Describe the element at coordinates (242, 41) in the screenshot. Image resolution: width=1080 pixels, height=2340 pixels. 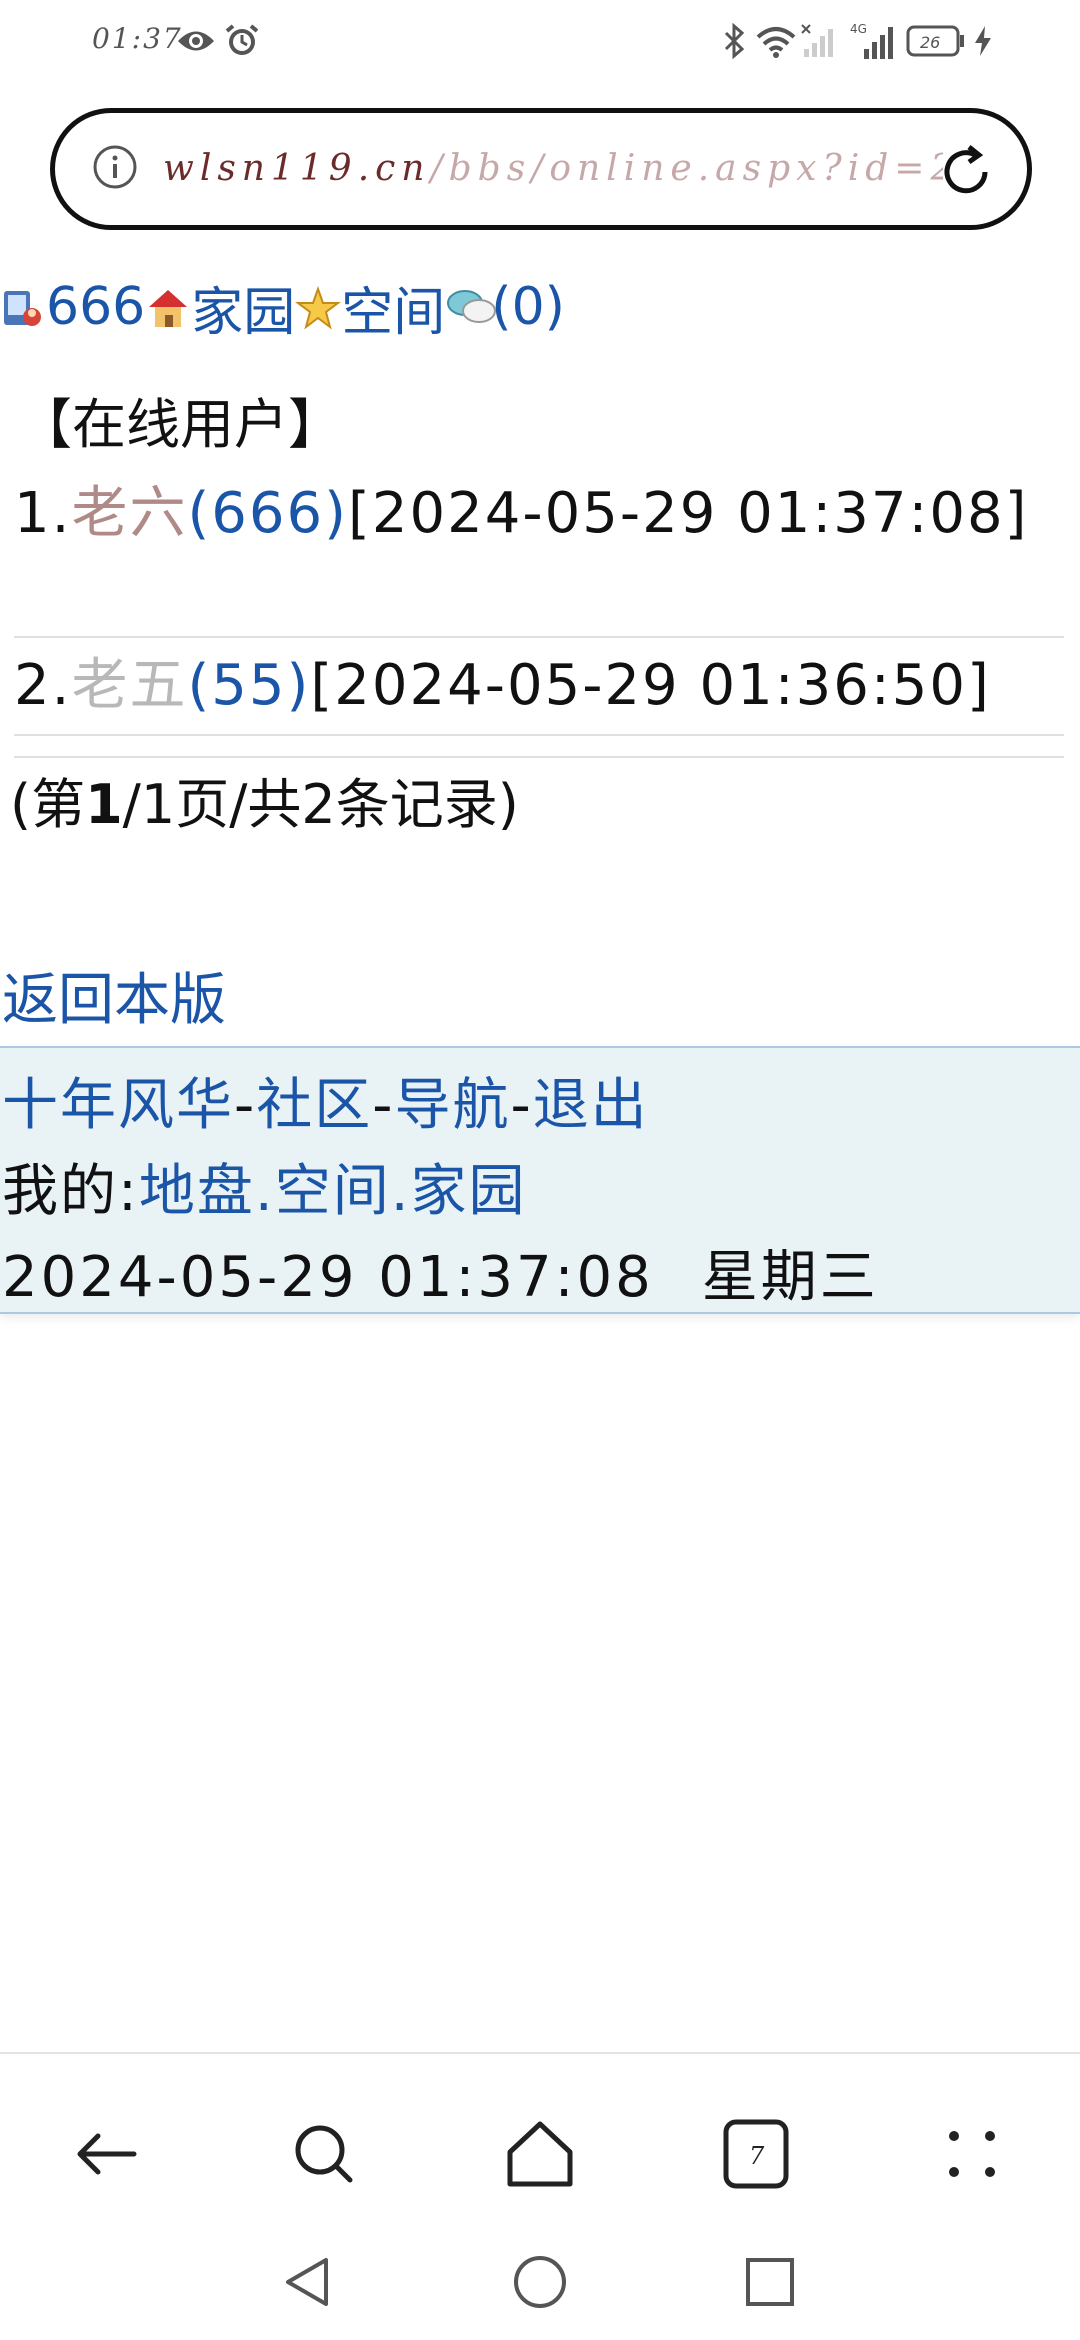
I see `alarm-icon` at that location.